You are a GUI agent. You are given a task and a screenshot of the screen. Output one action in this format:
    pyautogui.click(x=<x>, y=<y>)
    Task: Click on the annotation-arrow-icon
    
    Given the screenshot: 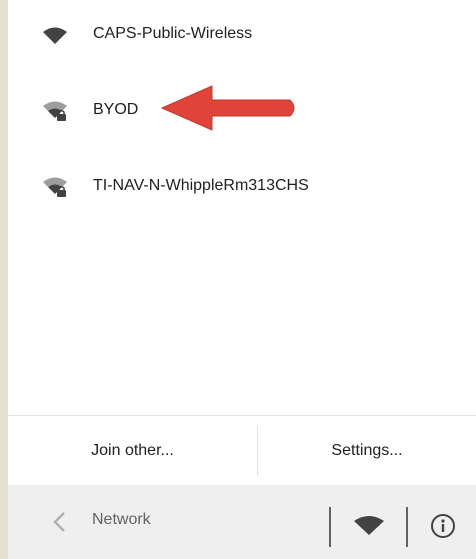 What is the action you would take?
    pyautogui.click(x=227, y=108)
    